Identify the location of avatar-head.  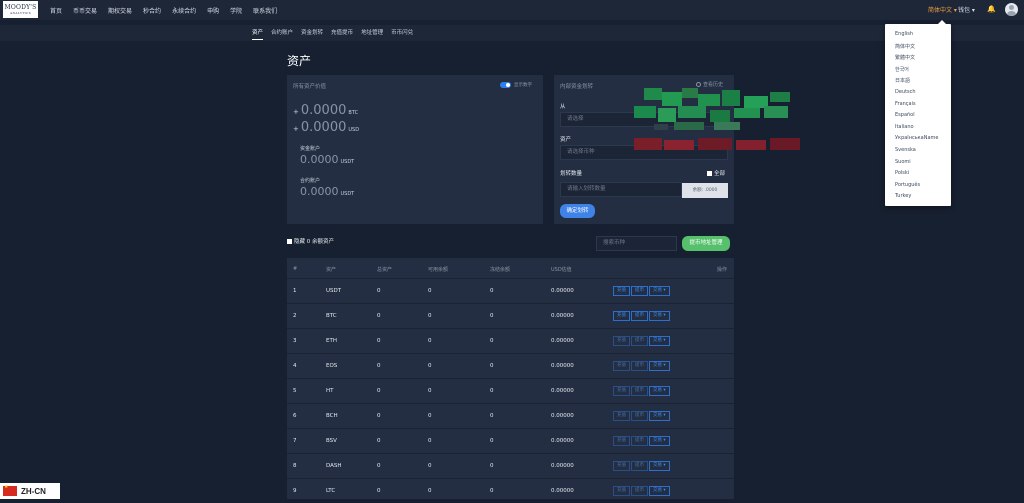
(1011, 7).